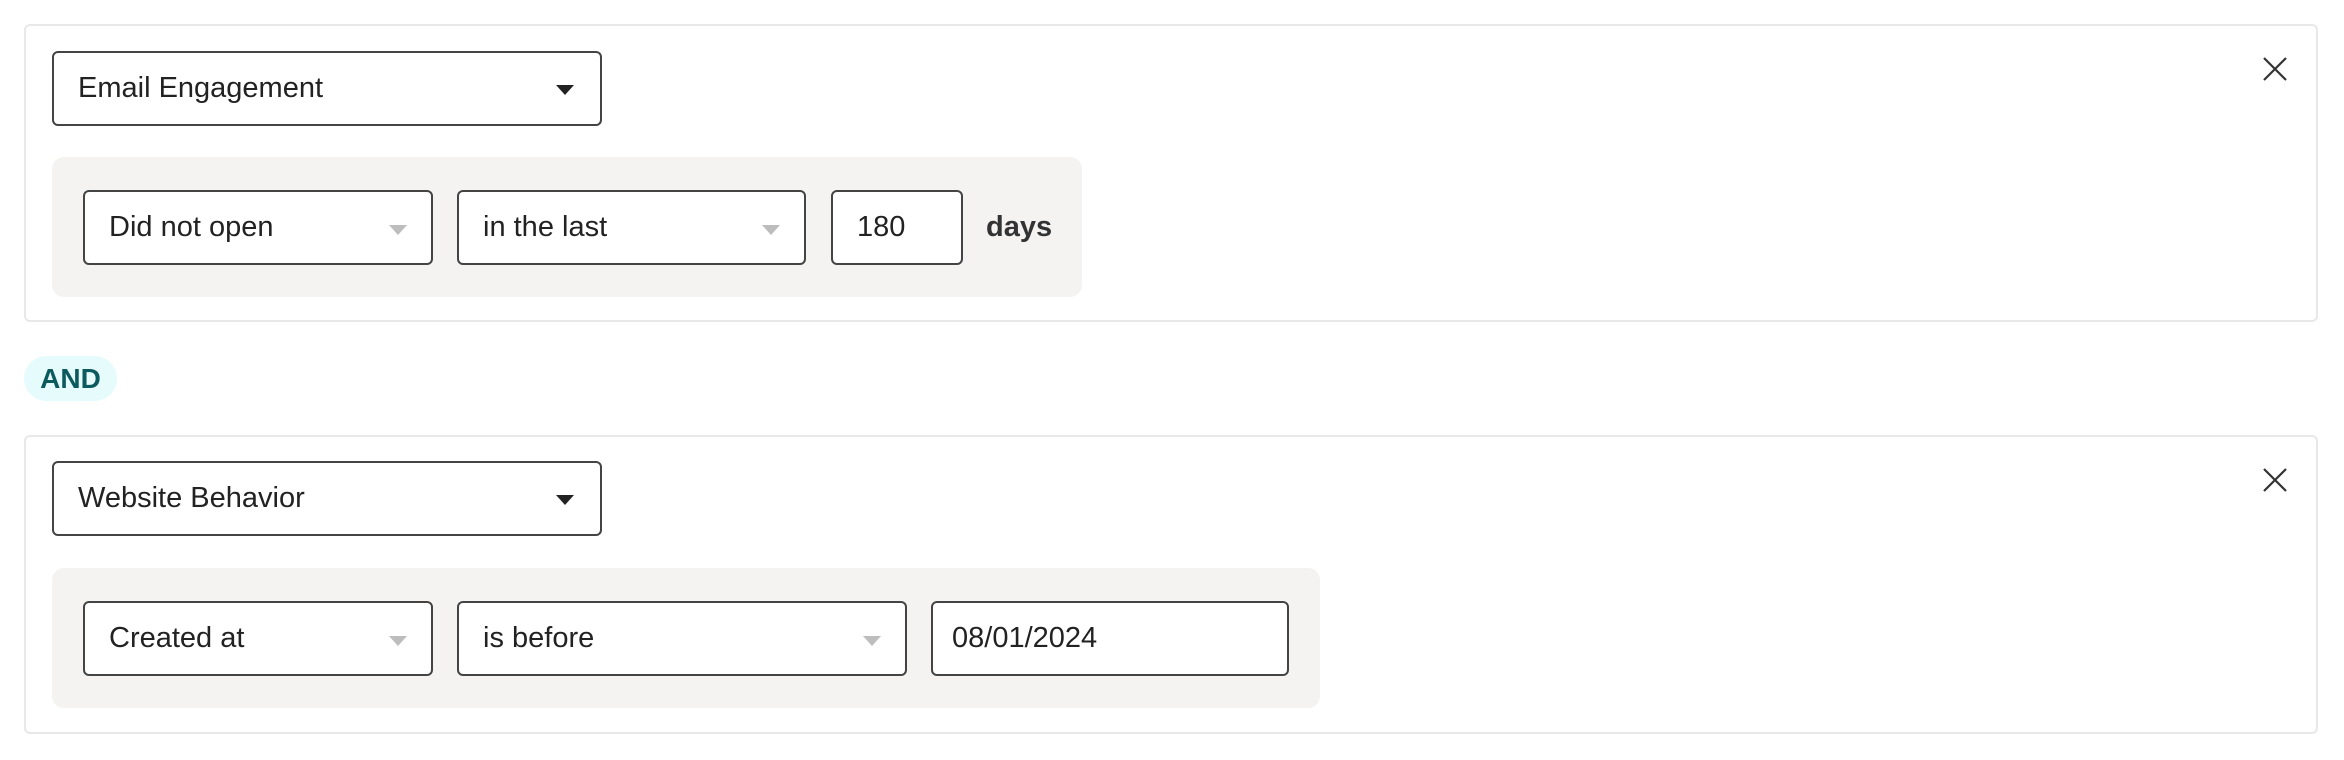  Describe the element at coordinates (1025, 638) in the screenshot. I see `date-input-value: 08/01/2024` at that location.